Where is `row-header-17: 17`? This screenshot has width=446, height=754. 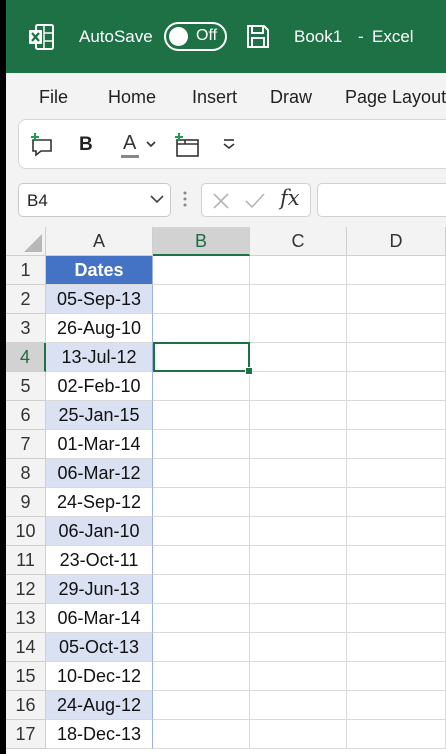 row-header-17: 17 is located at coordinates (26, 734).